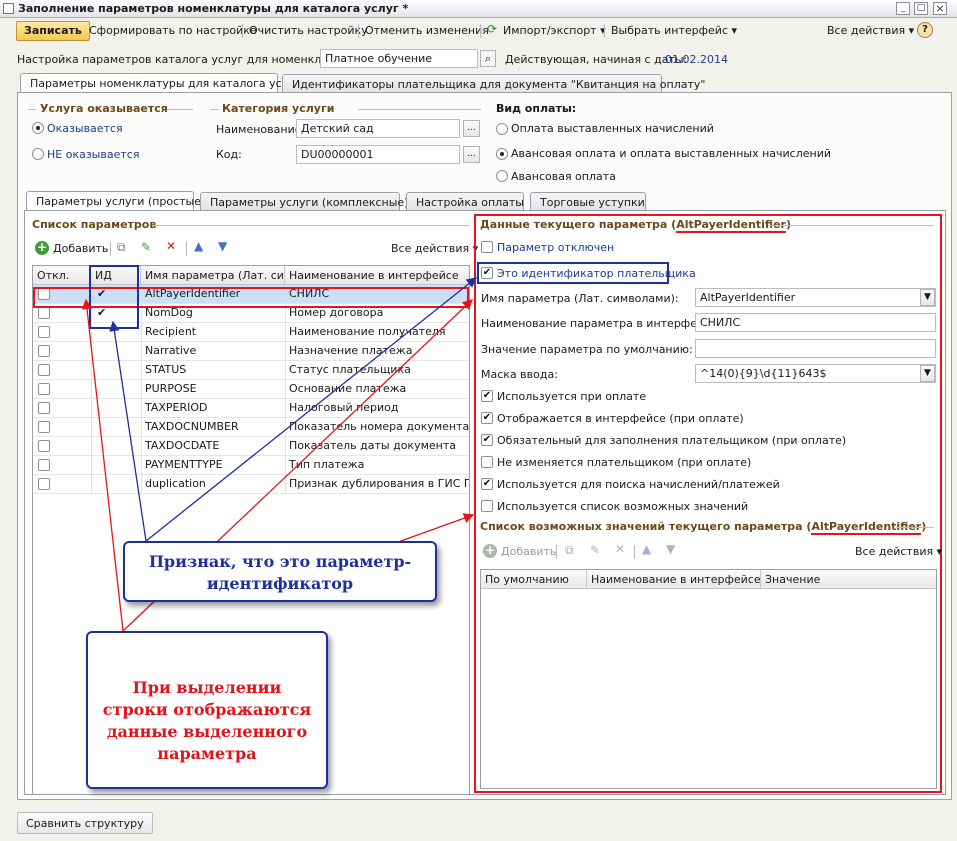 This screenshot has width=957, height=841. What do you see at coordinates (674, 30) in the screenshot?
I see `choose-interface-menu: Выбрать интерфейс ▾` at bounding box center [674, 30].